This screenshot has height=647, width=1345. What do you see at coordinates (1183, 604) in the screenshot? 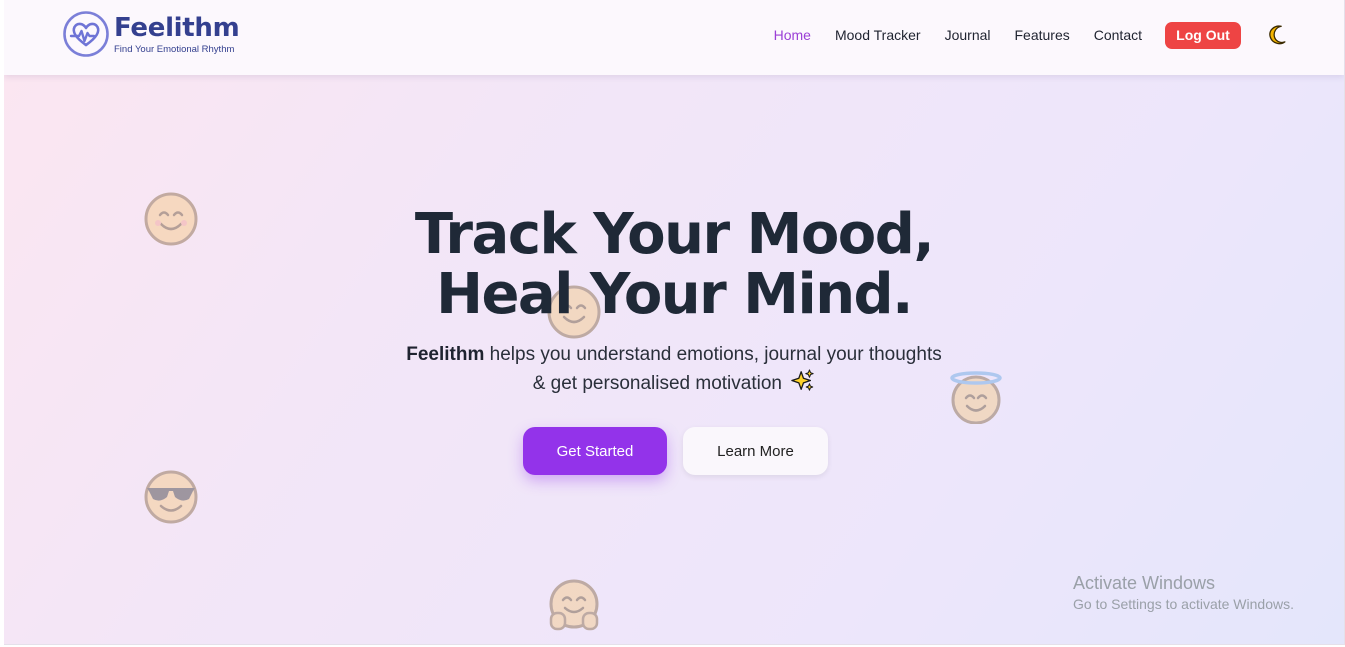
I see `watermark-subtitle: Go to Settings to activate Windows.` at bounding box center [1183, 604].